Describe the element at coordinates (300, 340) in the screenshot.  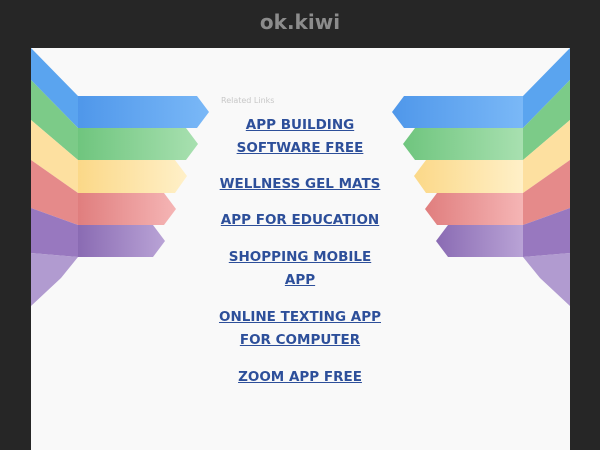
I see `link-line: FOR COMPUTER` at that location.